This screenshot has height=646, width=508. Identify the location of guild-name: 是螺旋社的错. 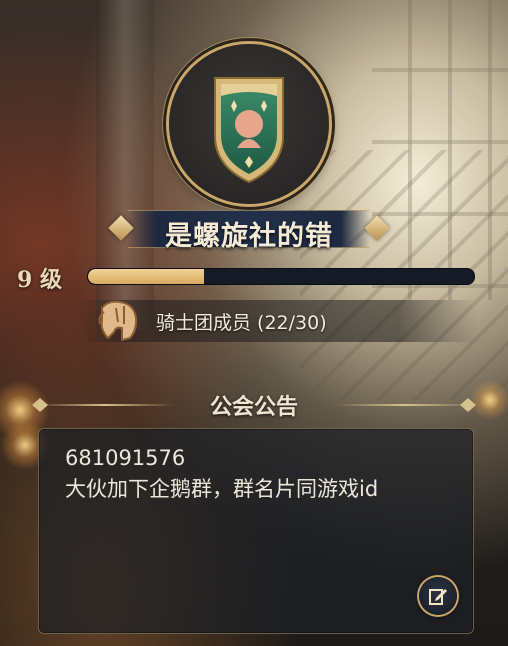
(249, 236).